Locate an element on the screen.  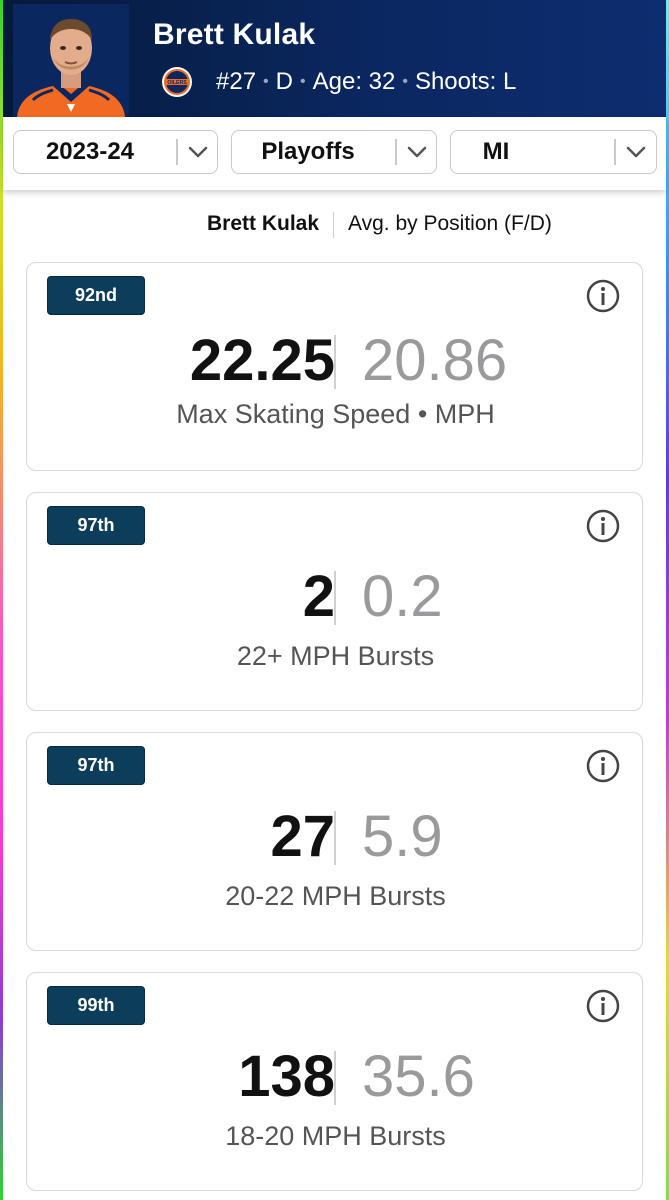
game-type-select: Playoffs is located at coordinates (334, 152).